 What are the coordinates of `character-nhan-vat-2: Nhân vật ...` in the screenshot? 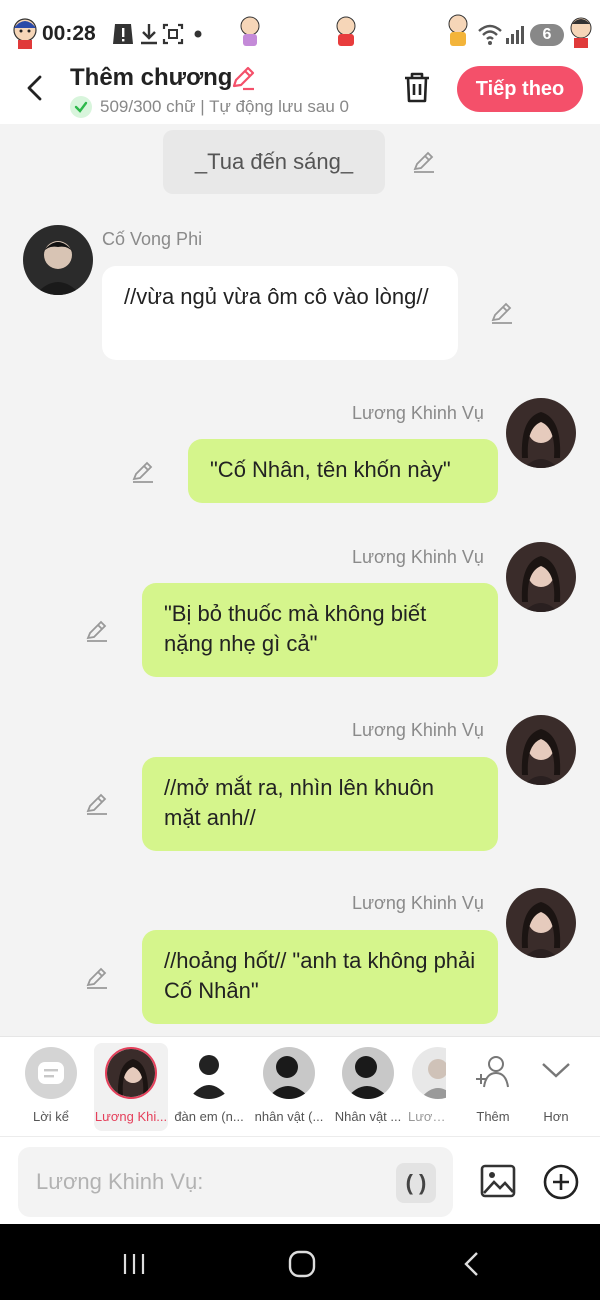 It's located at (368, 1087).